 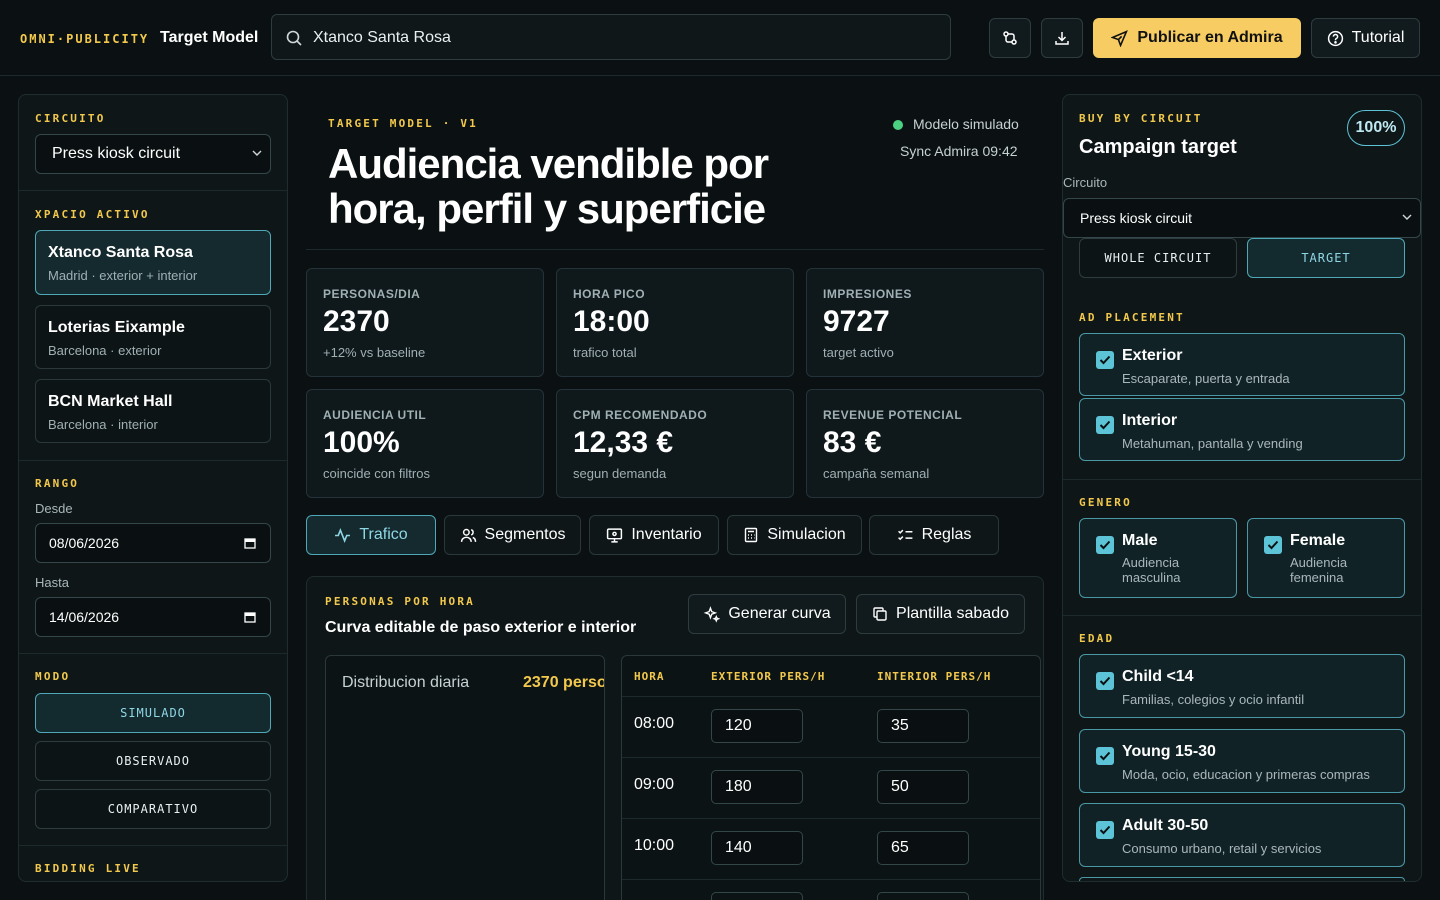 I want to click on checkbox-subtitle: Metahuman, pantalla y vending, so click(x=1212, y=443).